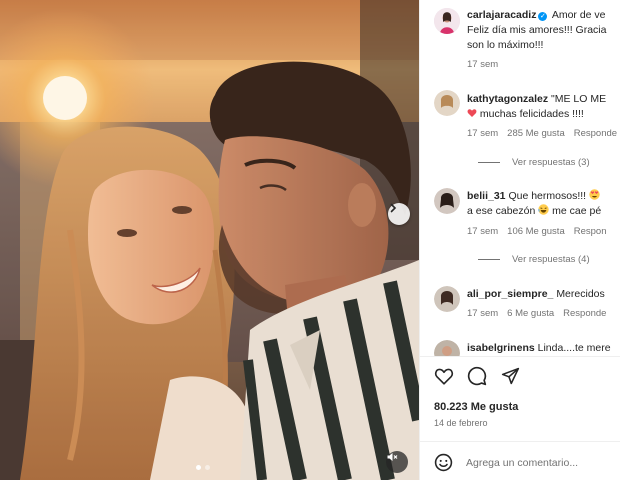 The height and width of the screenshot is (480, 620). Describe the element at coordinates (507, 99) in the screenshot. I see `comment-username: kathytagonzalez` at that location.